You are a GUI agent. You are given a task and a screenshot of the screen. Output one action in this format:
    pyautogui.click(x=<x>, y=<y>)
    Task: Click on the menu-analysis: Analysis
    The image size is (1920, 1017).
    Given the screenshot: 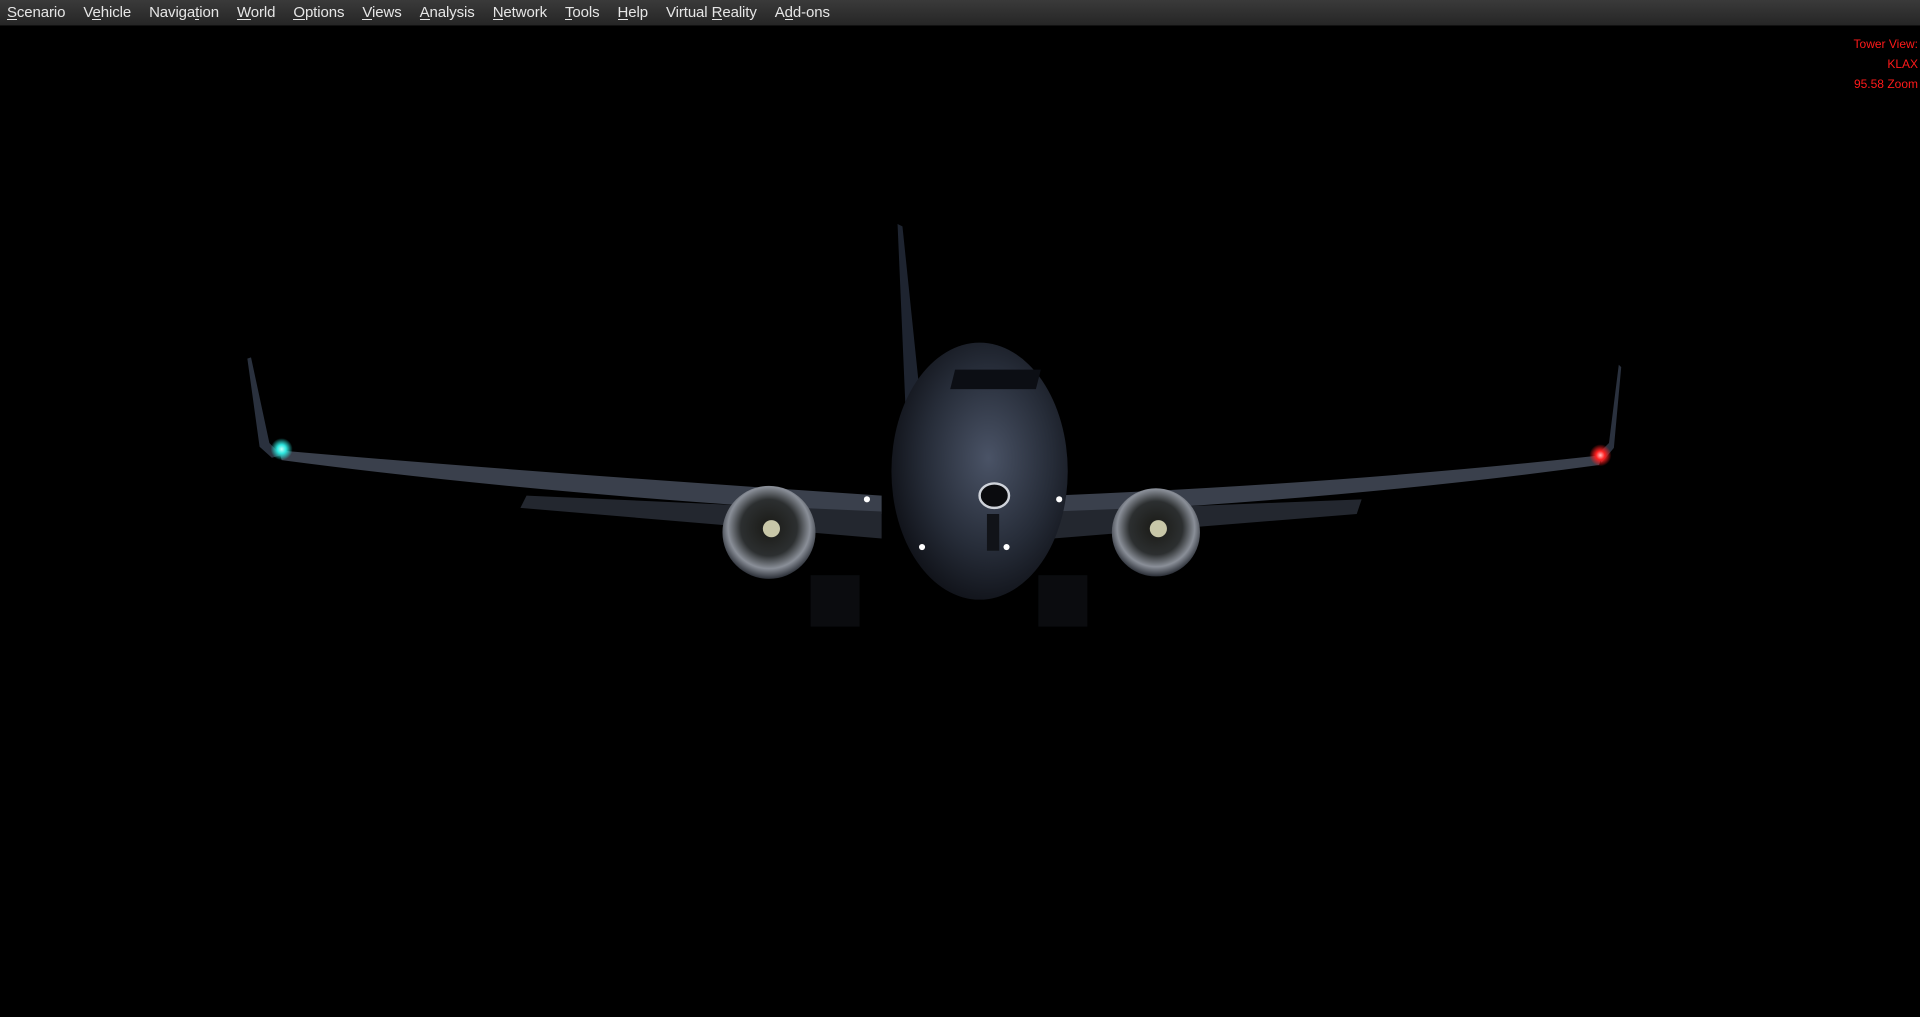 What is the action you would take?
    pyautogui.click(x=449, y=12)
    